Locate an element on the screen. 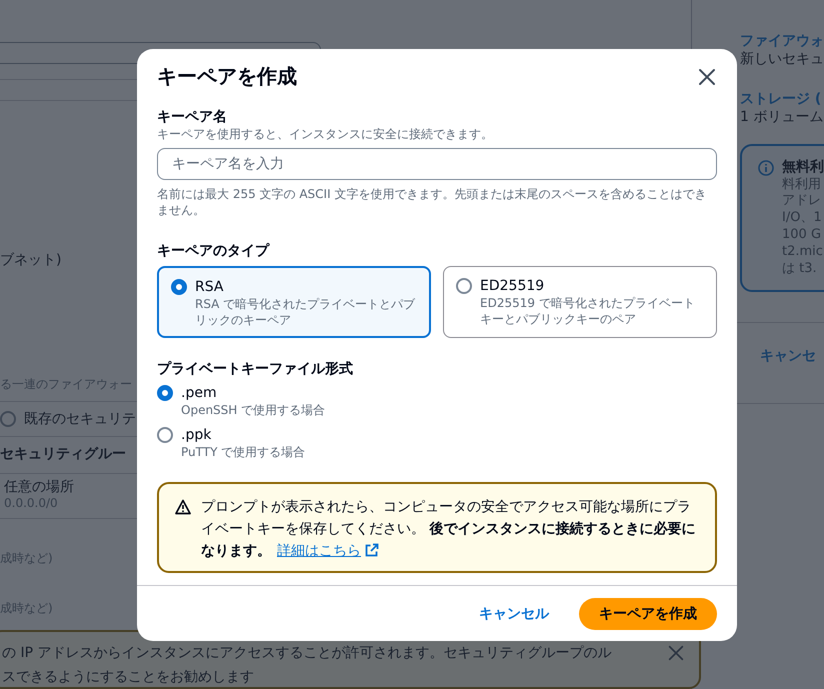  free-tier-text: t2.mic is located at coordinates (803, 253).